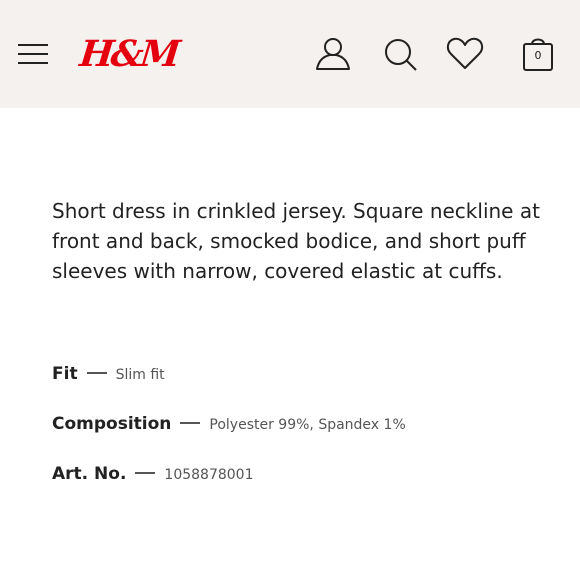  Describe the element at coordinates (112, 424) in the screenshot. I see `spec-label: Composition` at that location.